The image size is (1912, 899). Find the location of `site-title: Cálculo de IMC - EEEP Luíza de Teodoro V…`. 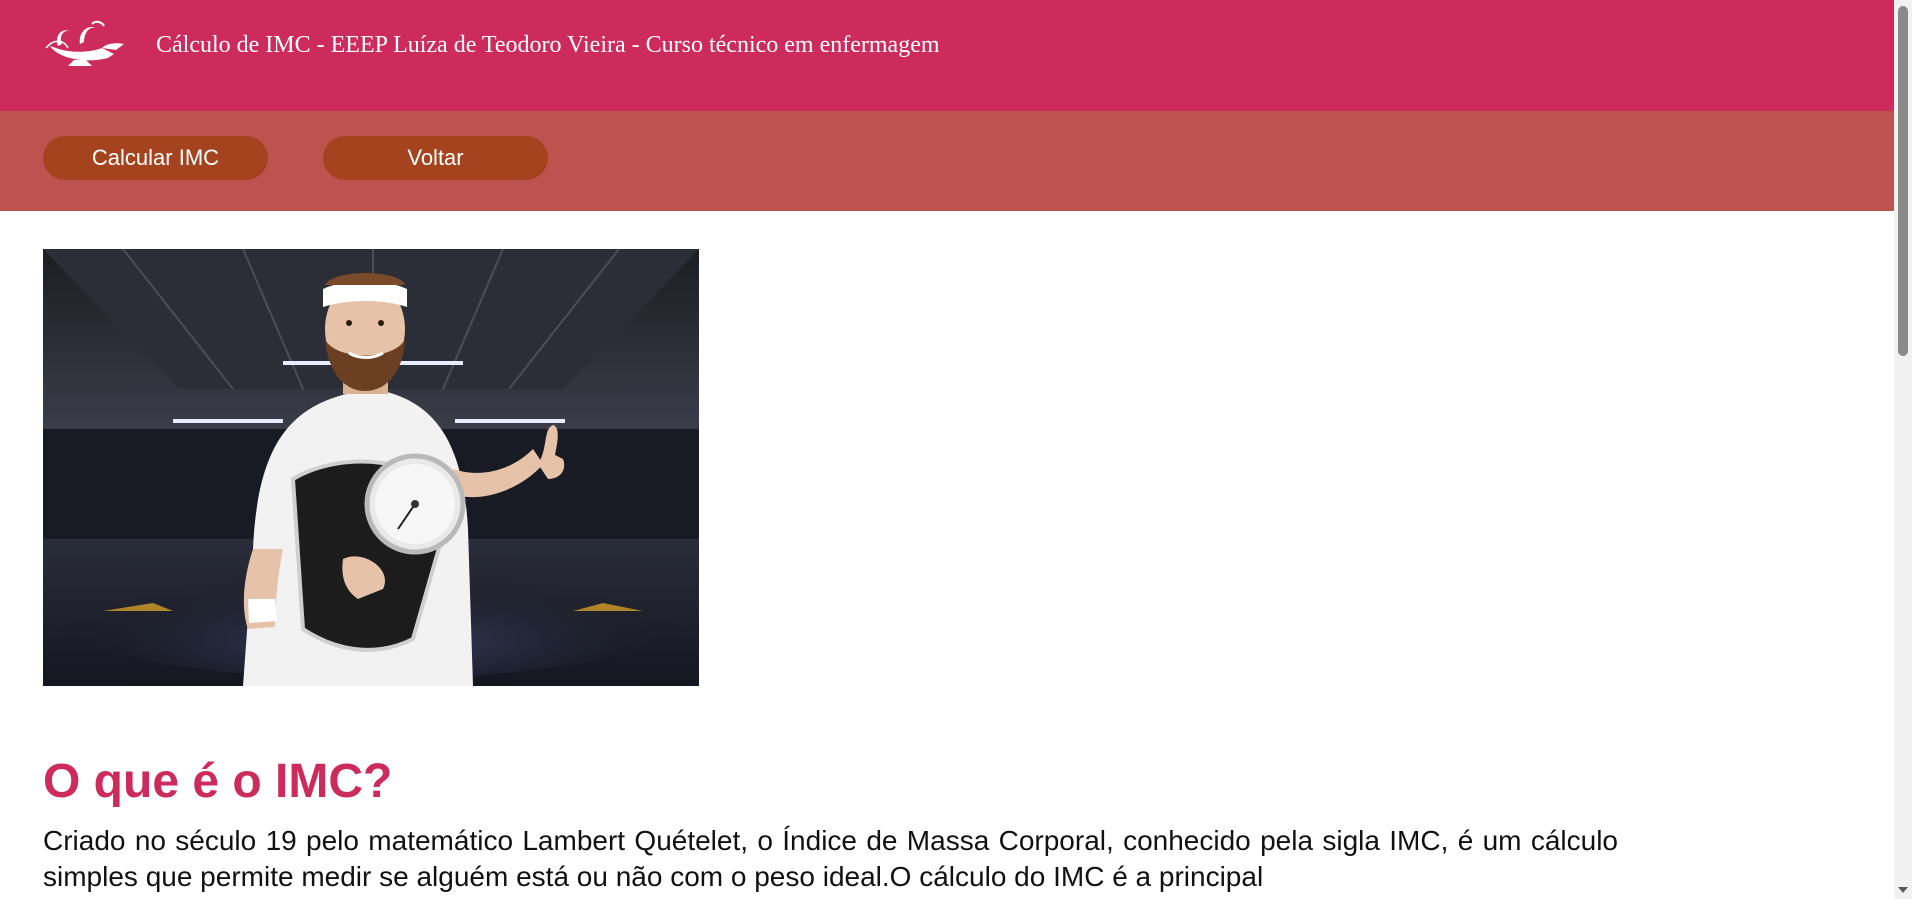

site-title: Cálculo de IMC - EEEP Luíza de Teodoro V… is located at coordinates (548, 45).